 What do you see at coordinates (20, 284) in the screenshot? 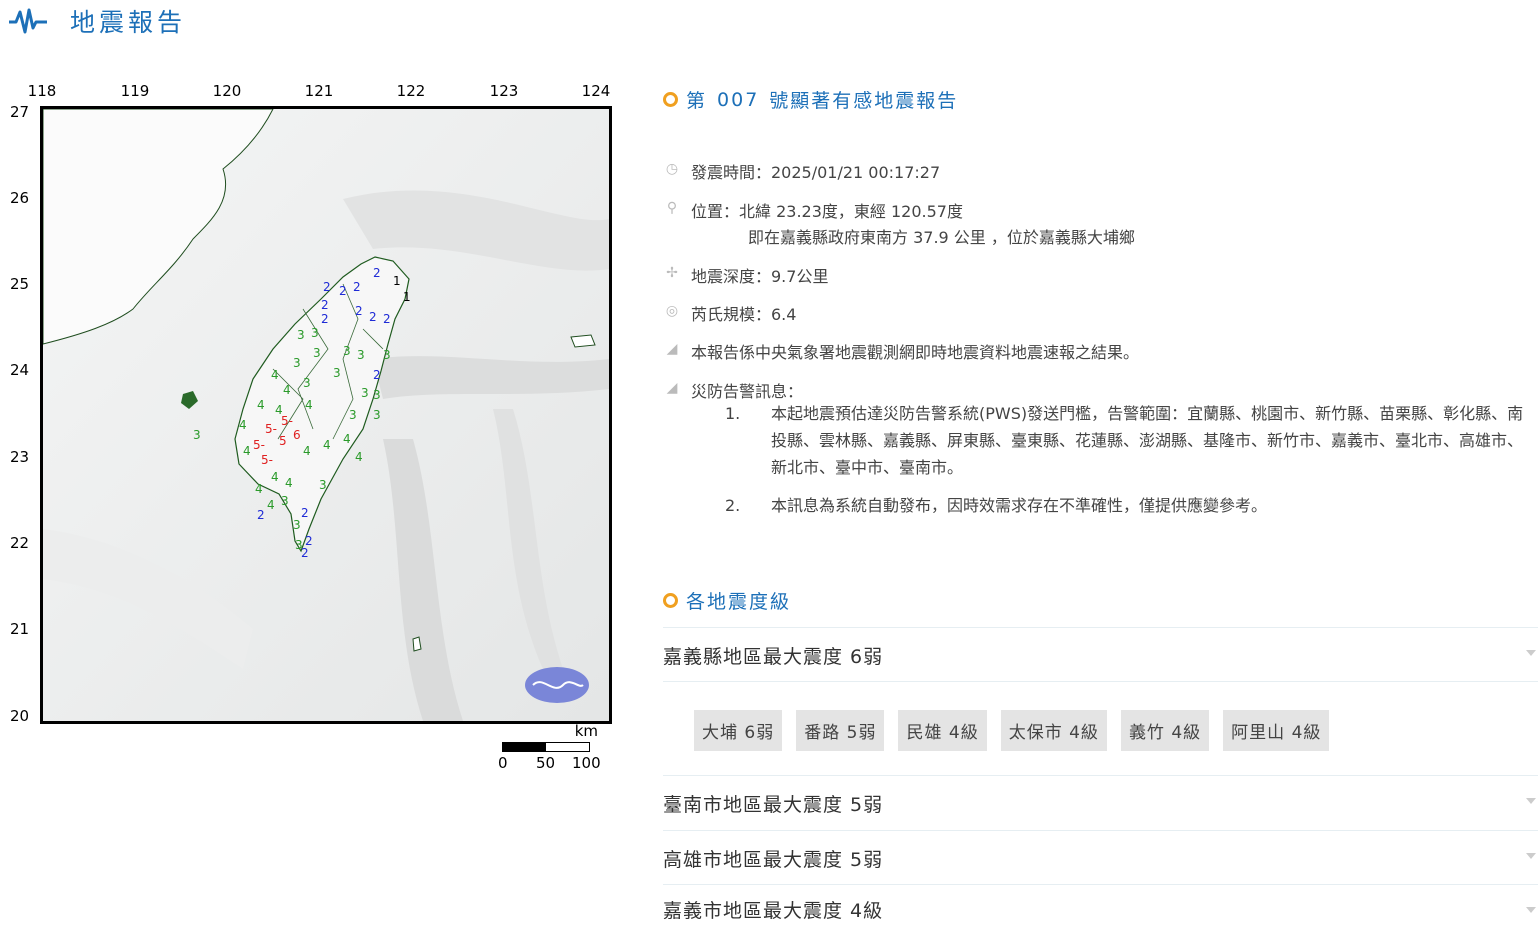
I see `lat-tick: 25` at bounding box center [20, 284].